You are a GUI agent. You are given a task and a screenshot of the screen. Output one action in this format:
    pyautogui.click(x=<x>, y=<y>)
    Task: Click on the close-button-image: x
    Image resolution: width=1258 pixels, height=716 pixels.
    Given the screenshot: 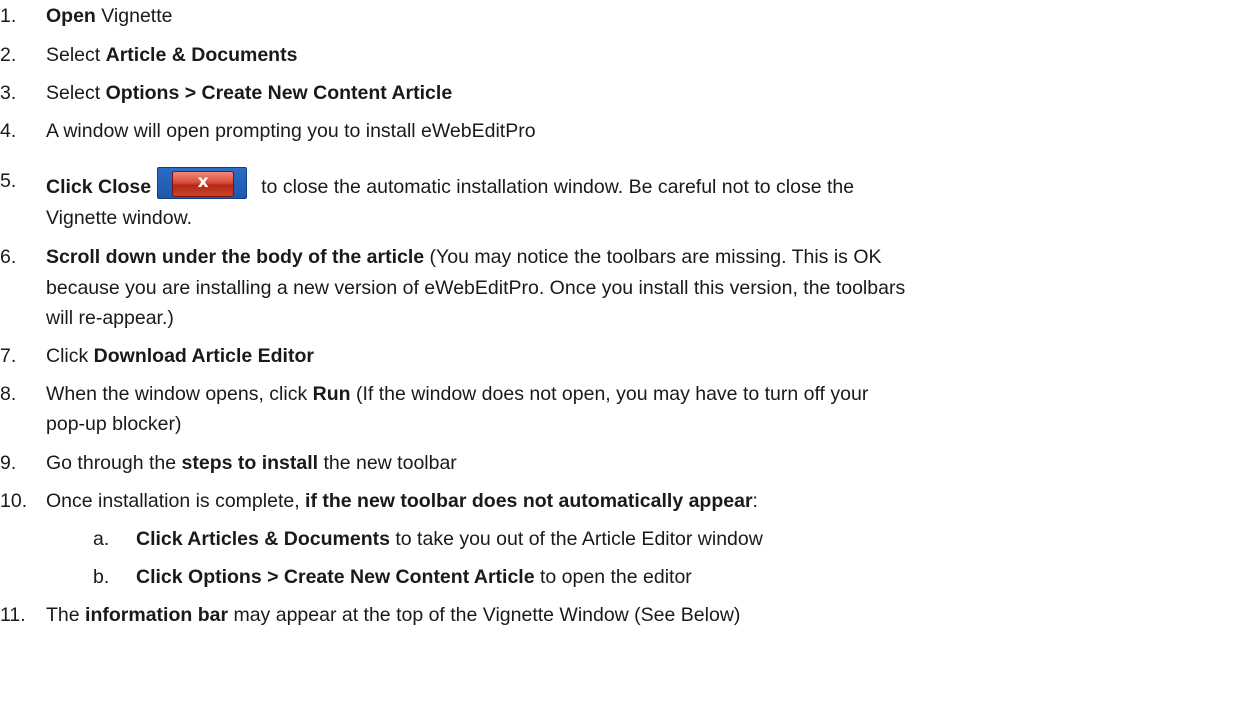 What is the action you would take?
    pyautogui.click(x=202, y=183)
    